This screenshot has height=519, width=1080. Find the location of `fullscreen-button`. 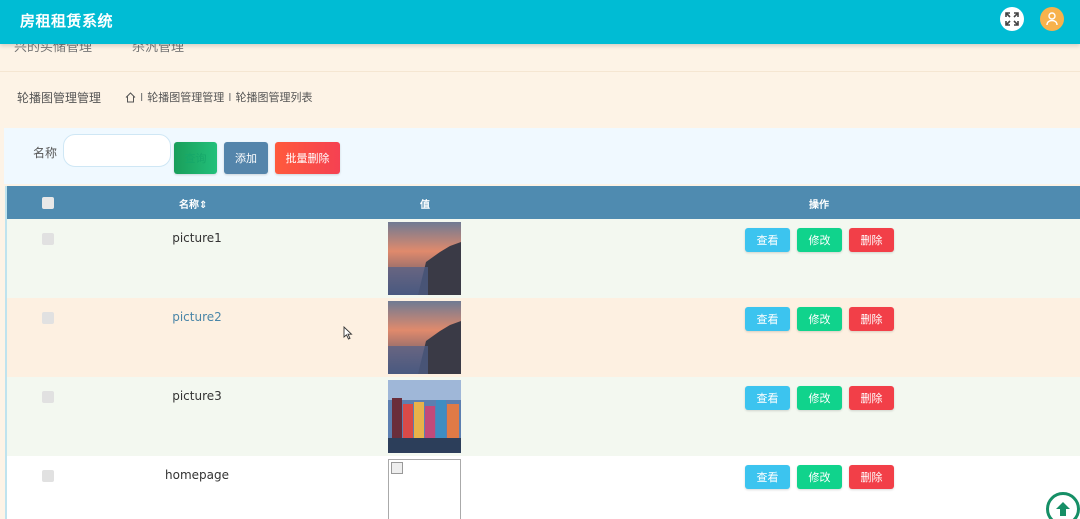

fullscreen-button is located at coordinates (1012, 19).